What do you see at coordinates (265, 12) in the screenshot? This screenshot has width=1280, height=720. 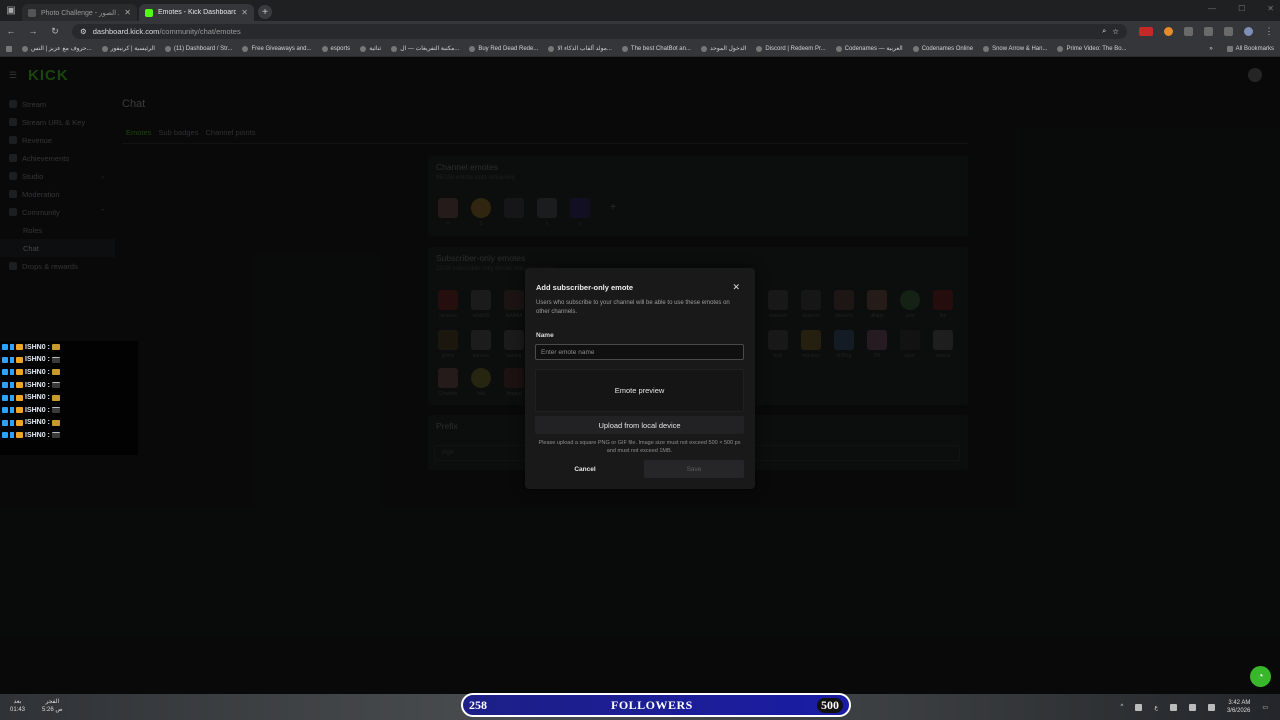 I see `new-tab-button: +` at bounding box center [265, 12].